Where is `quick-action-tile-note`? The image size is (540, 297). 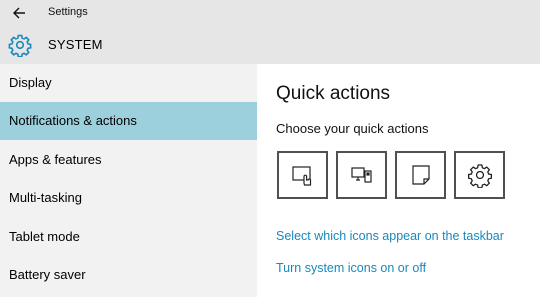
quick-action-tile-note is located at coordinates (420, 175).